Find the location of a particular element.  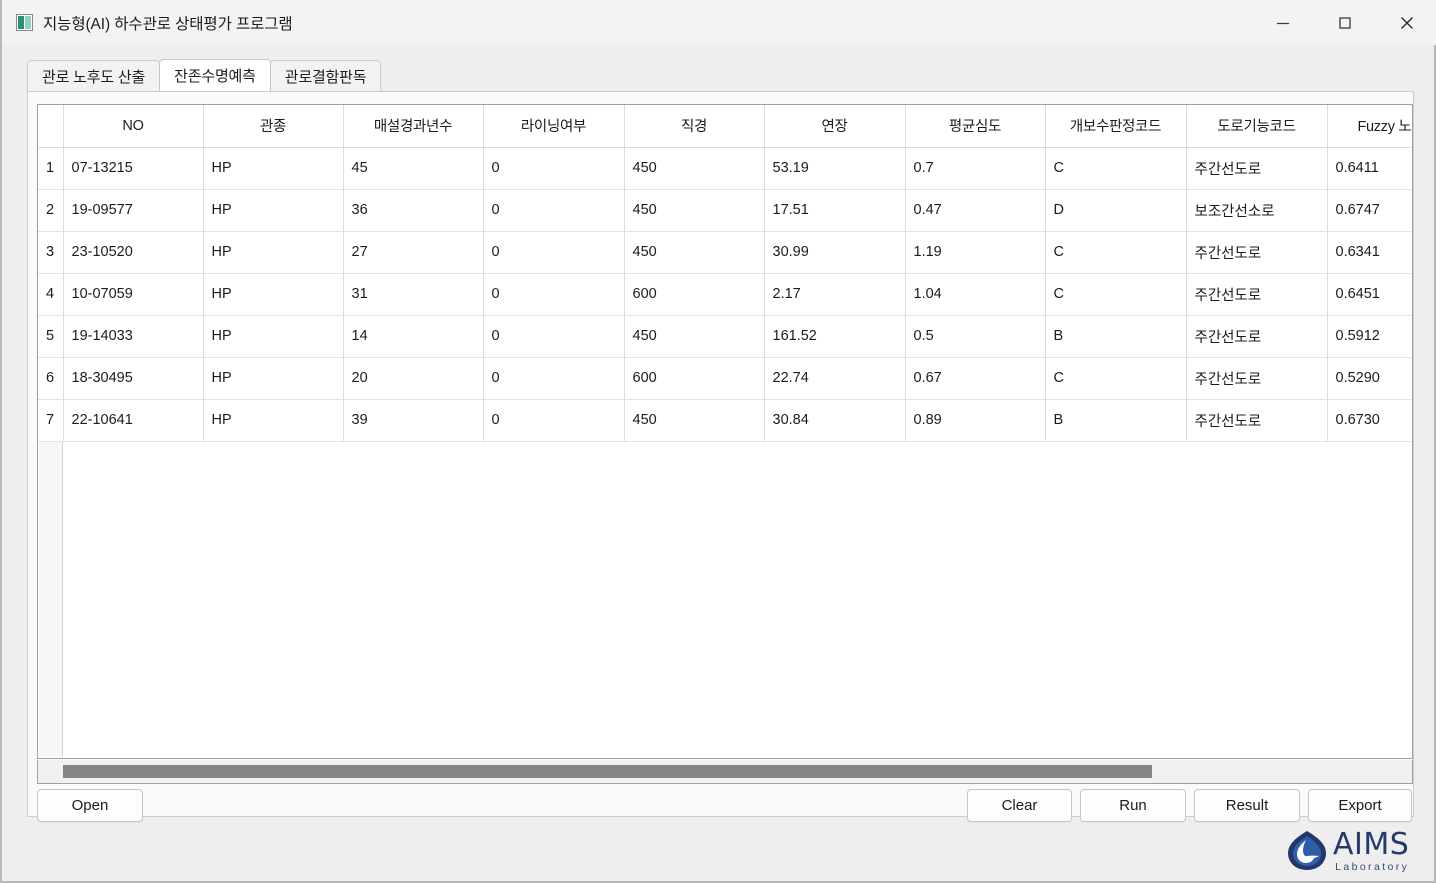

result-button: Result is located at coordinates (1247, 805).